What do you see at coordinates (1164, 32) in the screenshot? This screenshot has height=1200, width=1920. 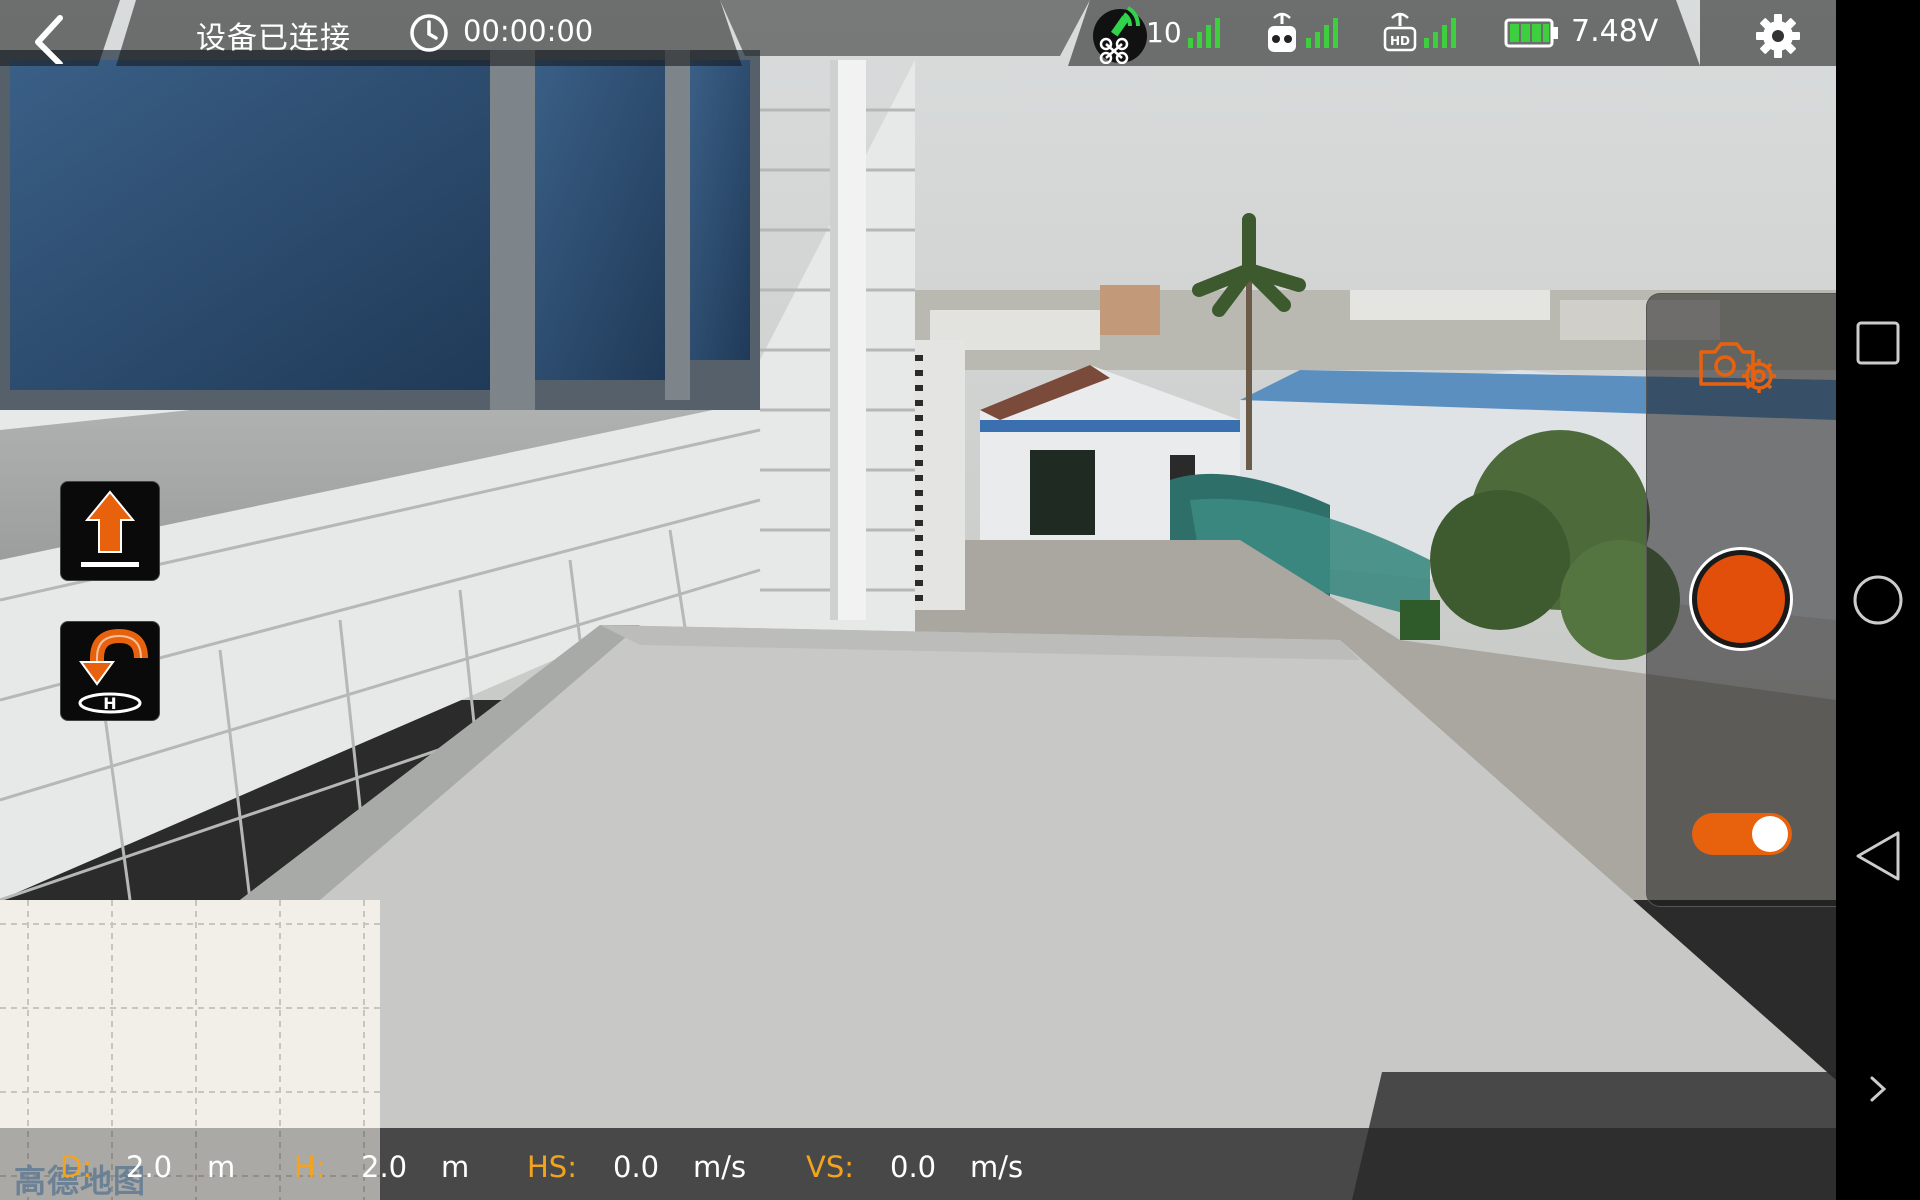 I see `satellite-count: 10` at bounding box center [1164, 32].